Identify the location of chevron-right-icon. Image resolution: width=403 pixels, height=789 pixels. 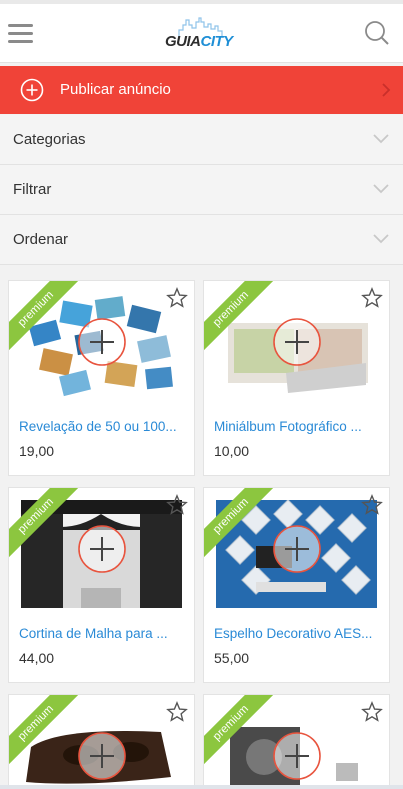
(386, 90).